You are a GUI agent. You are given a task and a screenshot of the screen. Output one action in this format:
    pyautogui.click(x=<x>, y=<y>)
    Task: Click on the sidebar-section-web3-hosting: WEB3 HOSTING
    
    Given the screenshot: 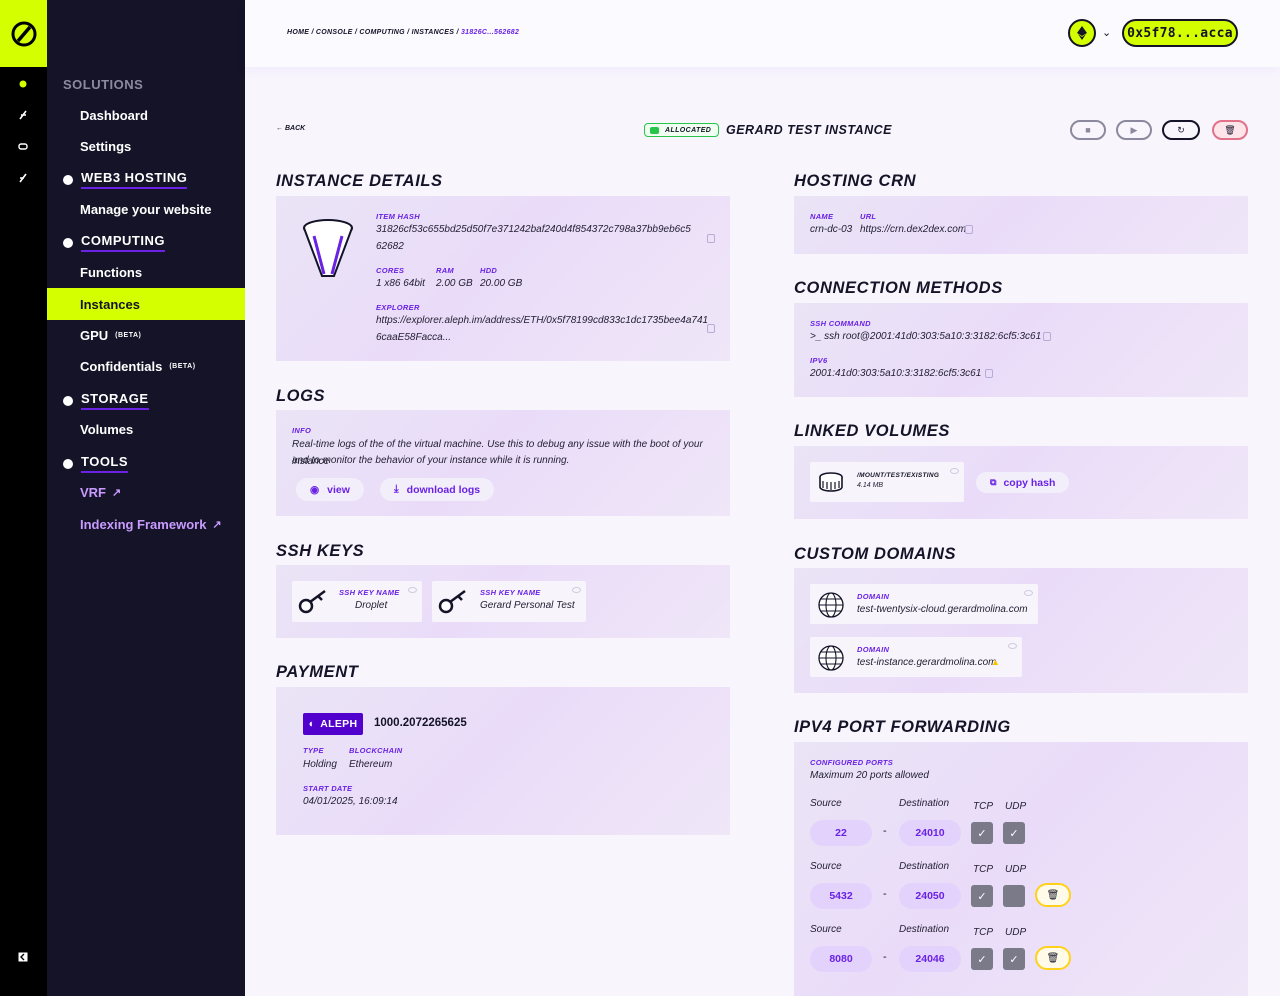 What is the action you would take?
    pyautogui.click(x=125, y=179)
    